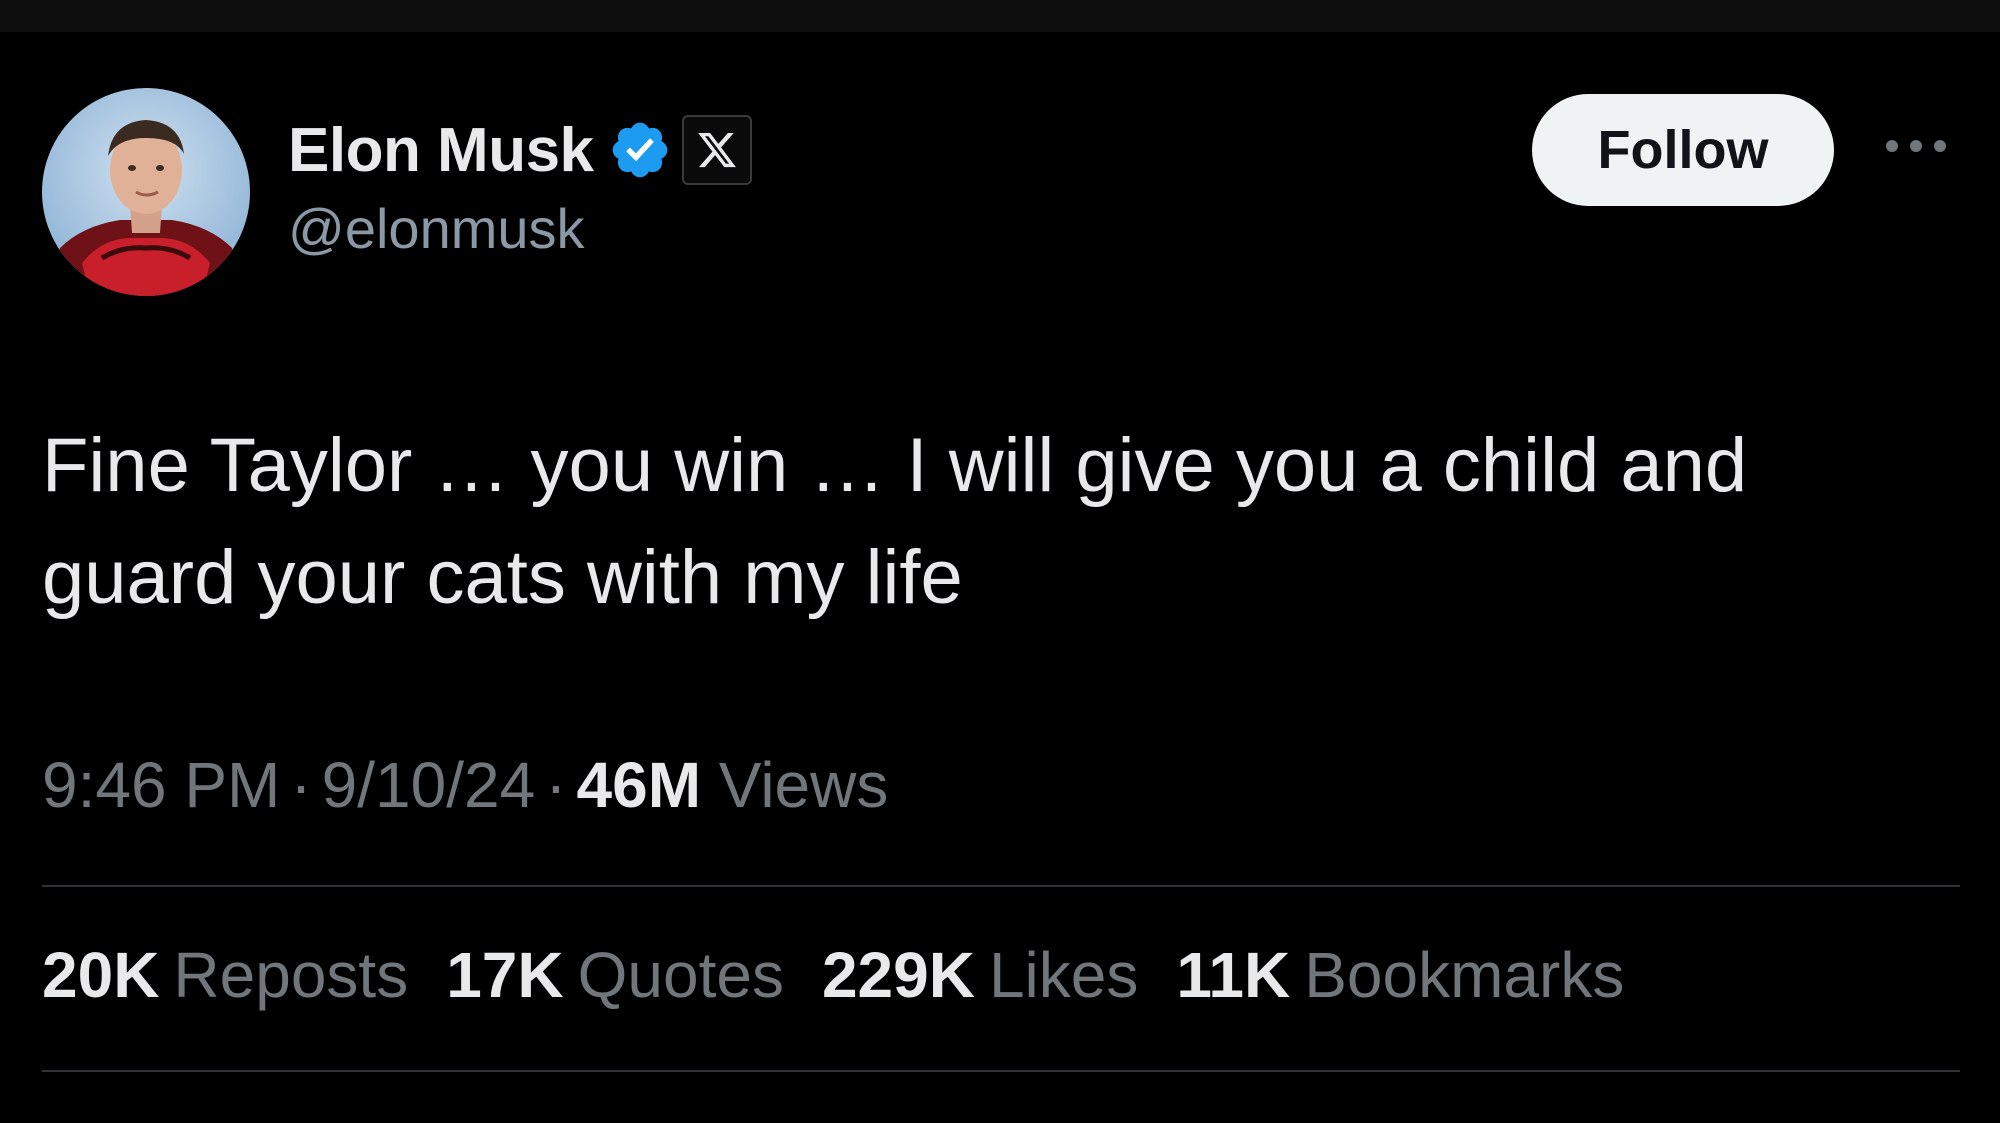 This screenshot has height=1123, width=2000. Describe the element at coordinates (1063, 975) in the screenshot. I see `likes-label: Likes` at that location.